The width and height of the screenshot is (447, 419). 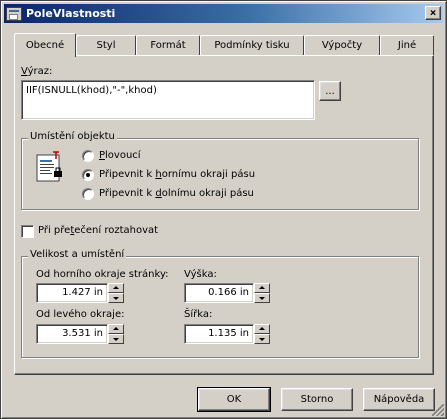 What do you see at coordinates (27, 231) in the screenshot?
I see `overflow-stretch-checkbox` at bounding box center [27, 231].